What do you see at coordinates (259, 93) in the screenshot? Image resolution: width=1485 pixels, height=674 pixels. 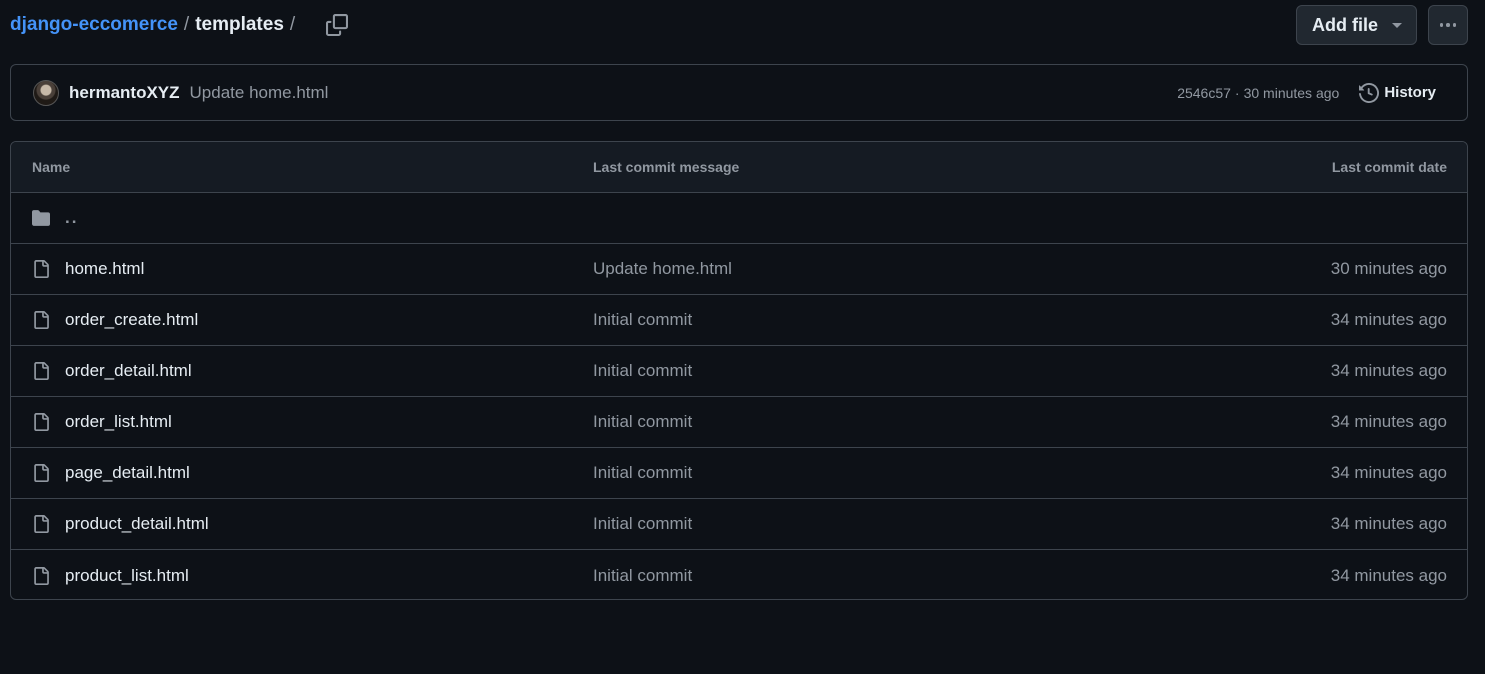 I see `commit-message: Update home.html` at bounding box center [259, 93].